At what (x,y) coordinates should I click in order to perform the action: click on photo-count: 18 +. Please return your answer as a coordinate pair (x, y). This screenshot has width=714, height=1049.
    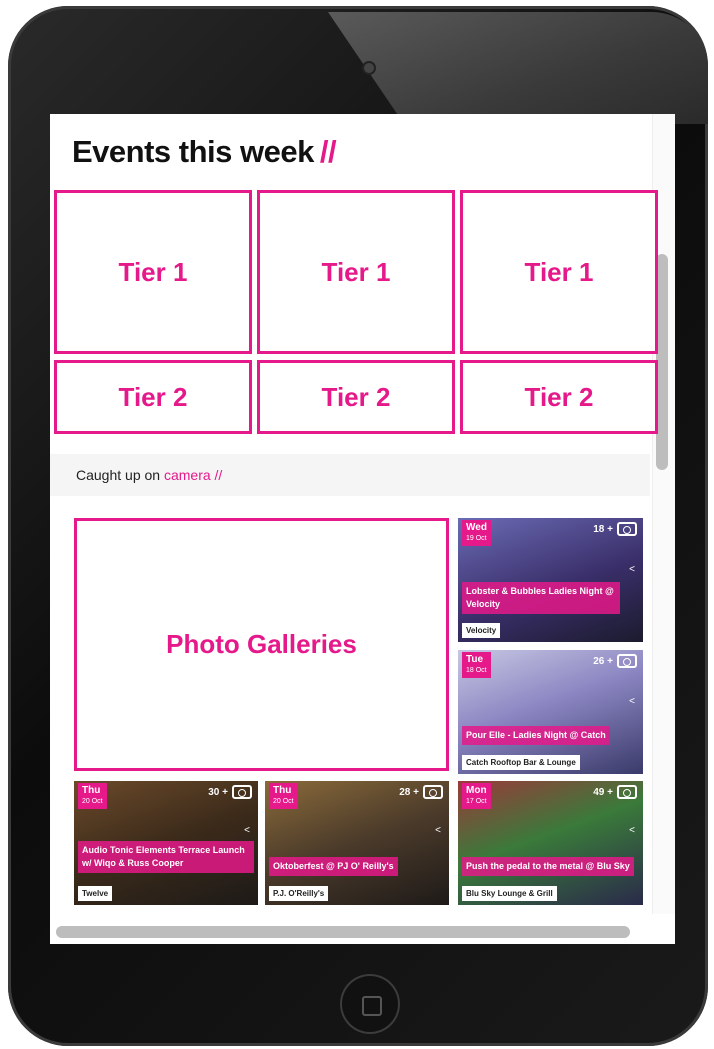
    Looking at the image, I should click on (603, 529).